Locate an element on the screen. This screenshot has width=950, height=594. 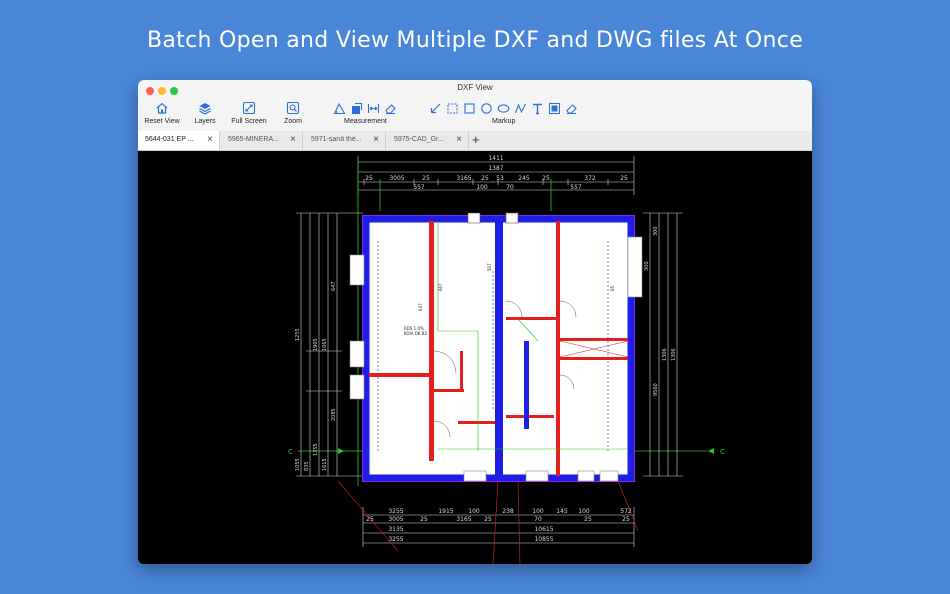
reset-view-button: Reset View is located at coordinates (162, 115).